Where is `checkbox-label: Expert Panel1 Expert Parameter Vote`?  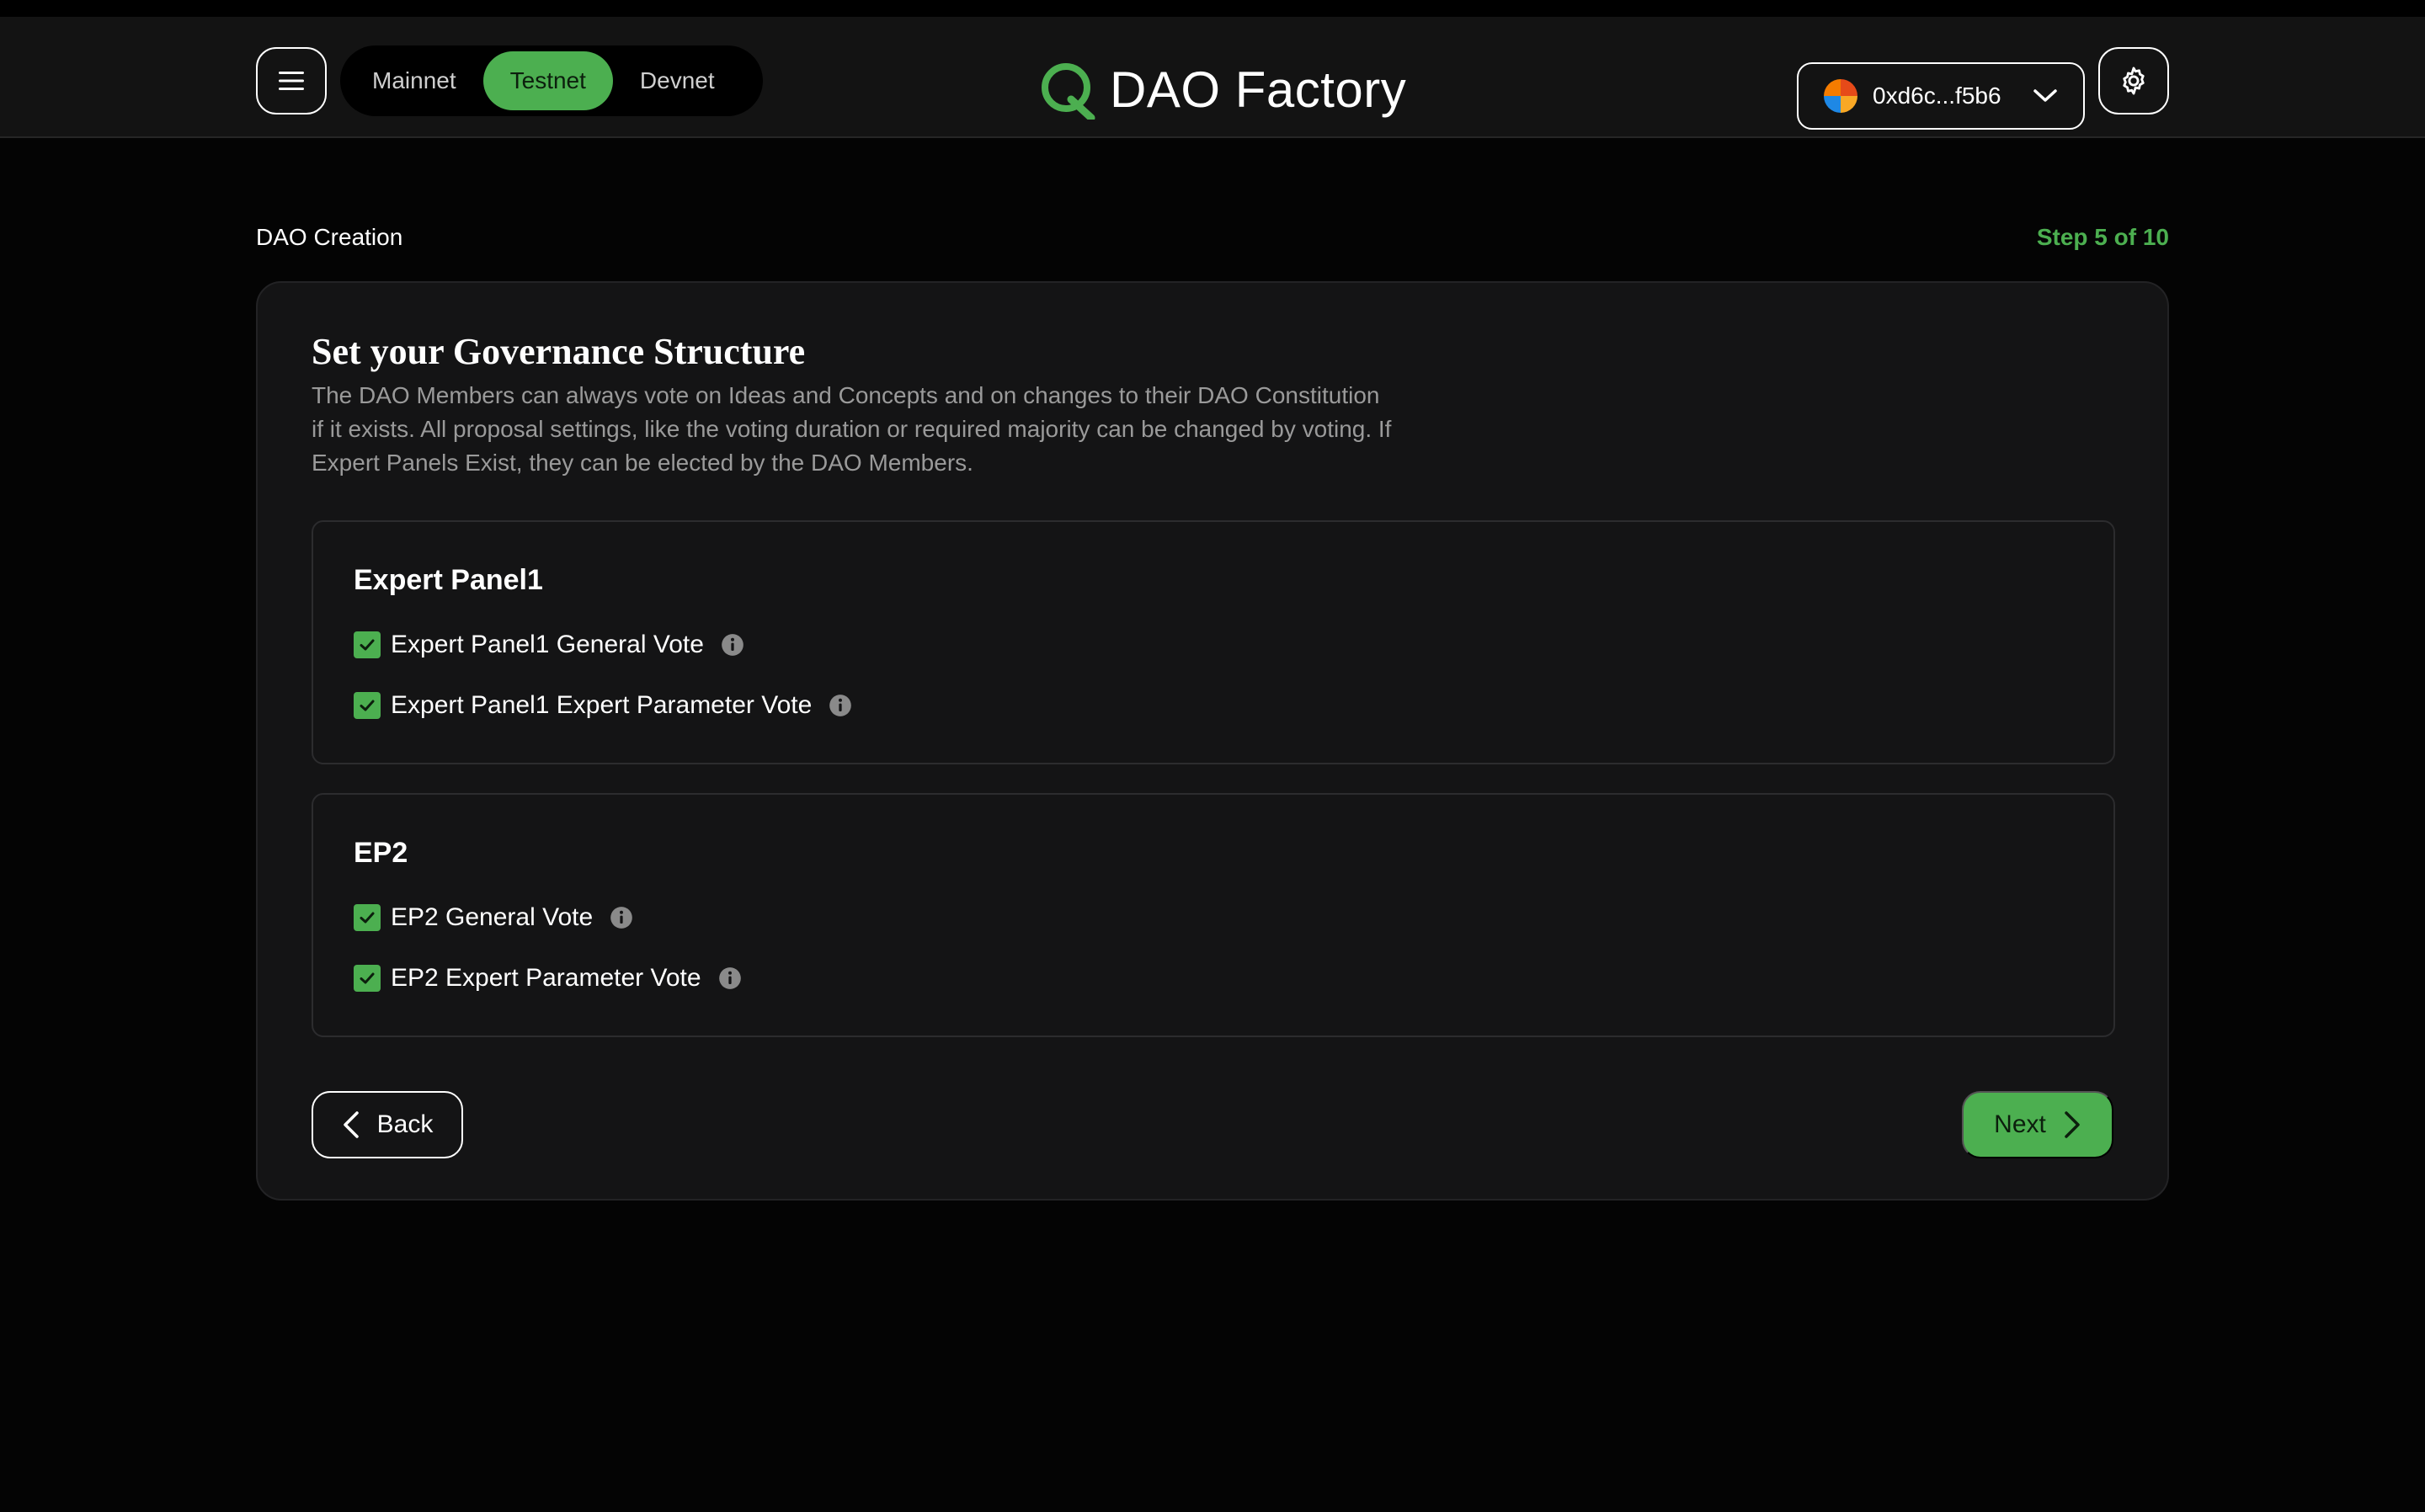 checkbox-label: Expert Panel1 Expert Parameter Vote is located at coordinates (602, 705).